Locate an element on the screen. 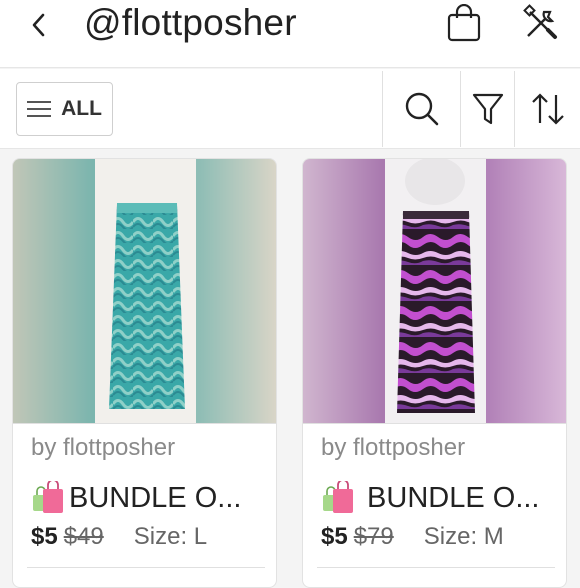 Image resolution: width=580 pixels, height=588 pixels. size-label: Size: M is located at coordinates (463, 536).